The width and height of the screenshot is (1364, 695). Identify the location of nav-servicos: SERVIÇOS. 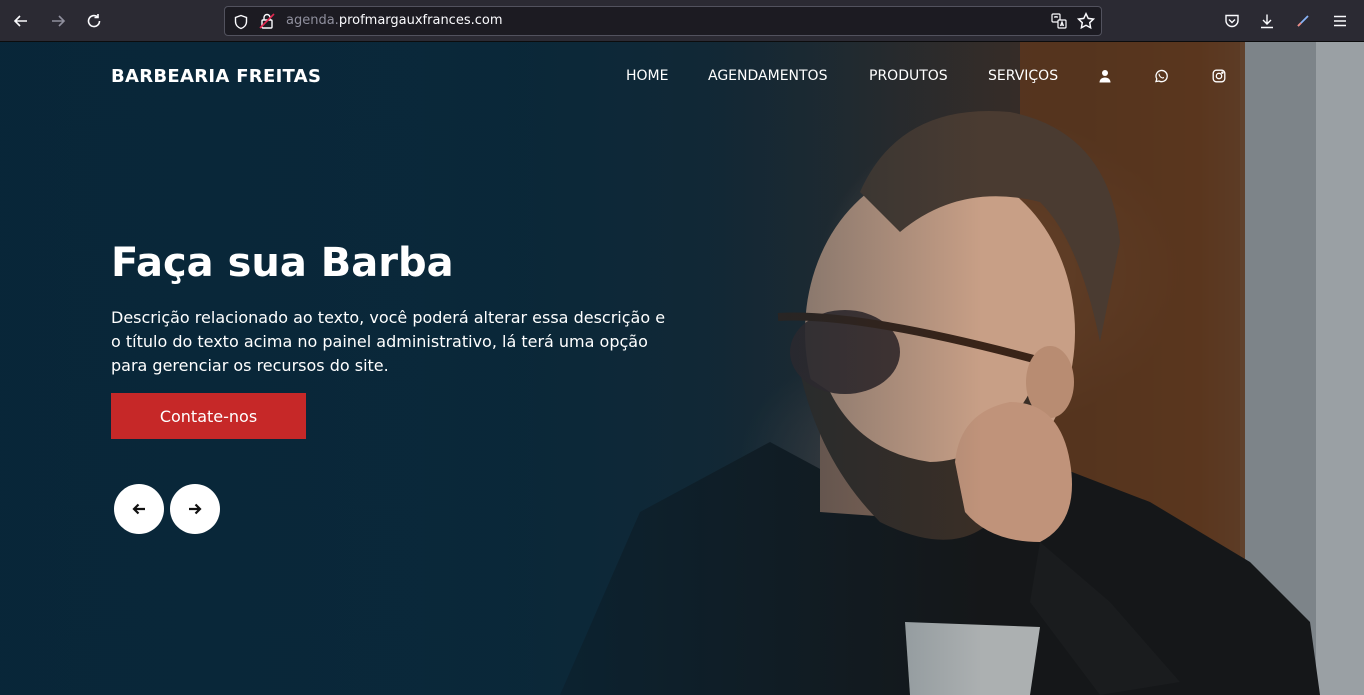
(1023, 76).